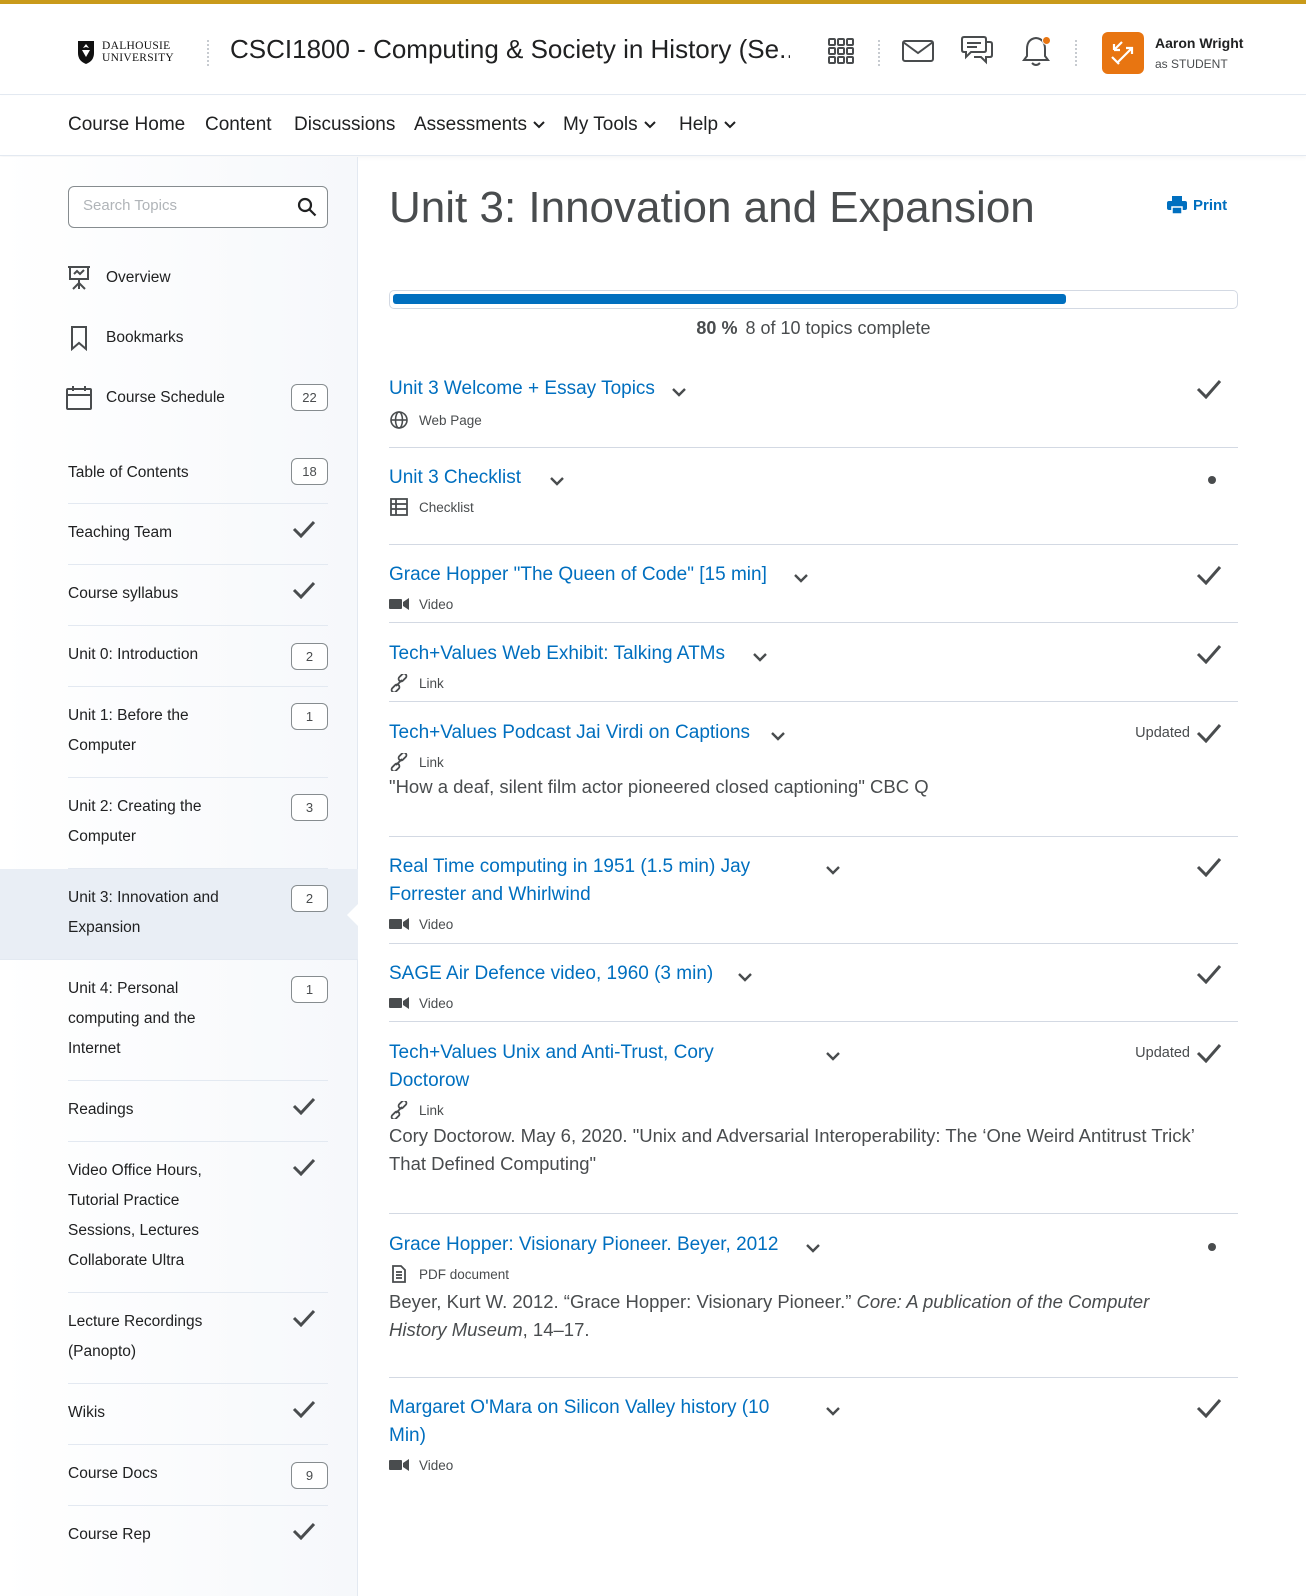 The height and width of the screenshot is (1596, 1306). I want to click on topic-link: SAGE Air Defence video, 1960 (3 min), so click(551, 974).